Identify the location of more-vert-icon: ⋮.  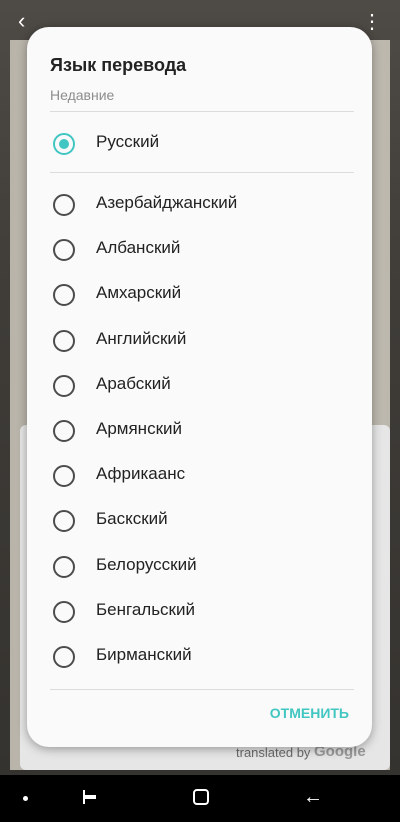
(372, 22).